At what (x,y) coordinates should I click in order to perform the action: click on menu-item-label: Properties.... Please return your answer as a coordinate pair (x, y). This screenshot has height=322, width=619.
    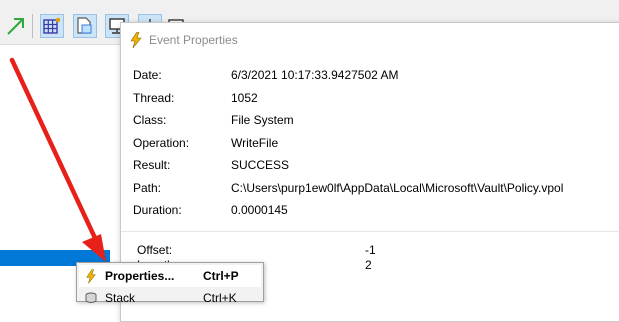
    Looking at the image, I should click on (140, 276).